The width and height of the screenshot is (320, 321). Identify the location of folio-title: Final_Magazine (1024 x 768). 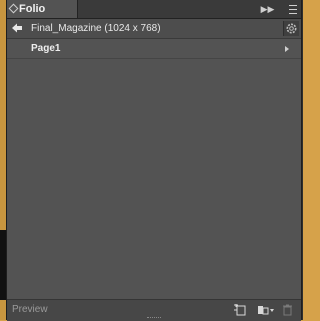
(96, 28).